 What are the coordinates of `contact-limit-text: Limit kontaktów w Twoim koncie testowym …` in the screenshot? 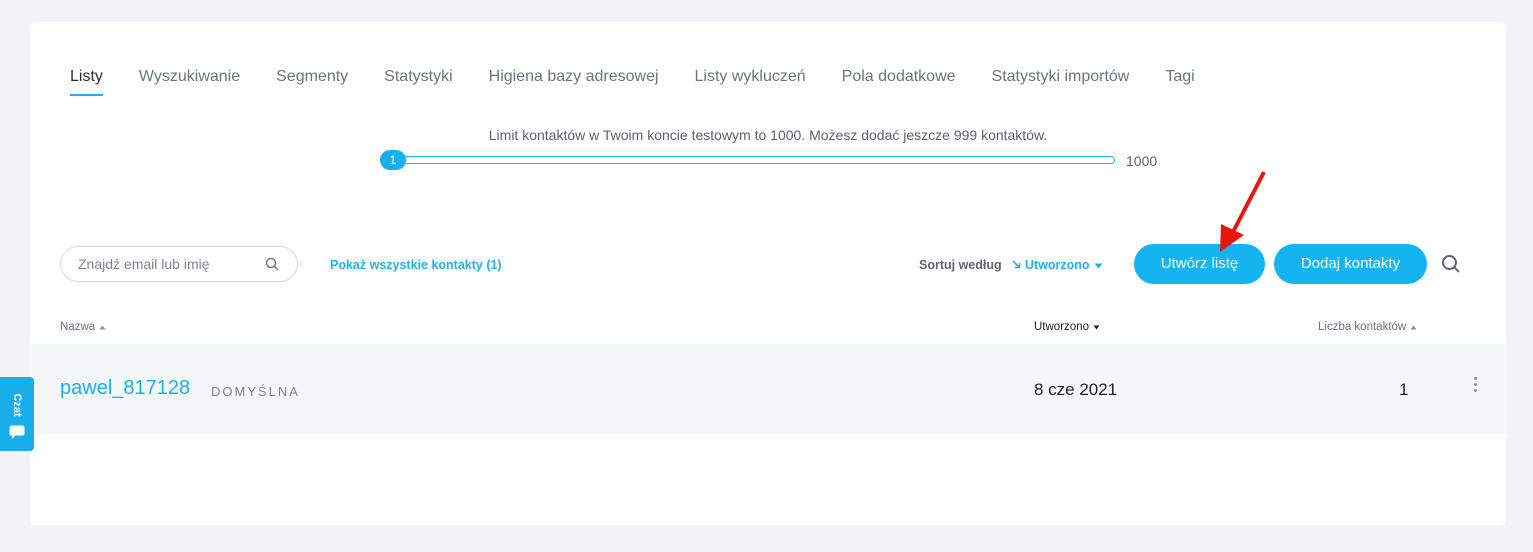 It's located at (768, 135).